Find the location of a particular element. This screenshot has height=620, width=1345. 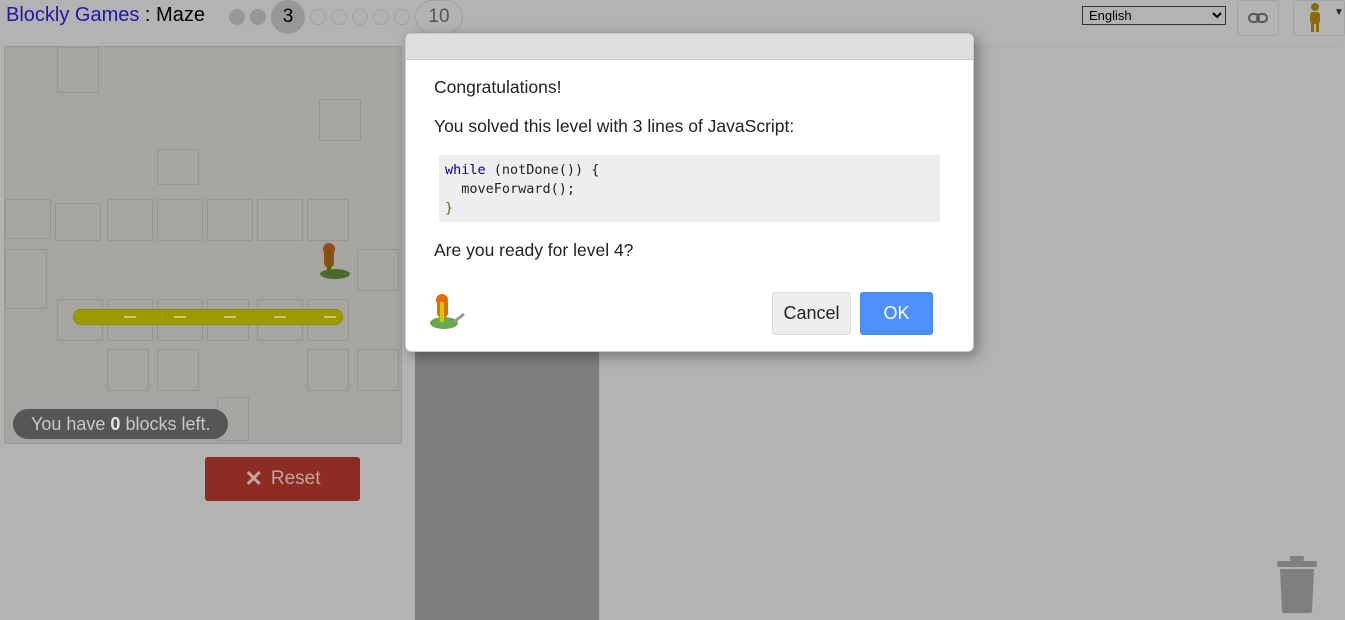

blocks-left-counter: You have 0 blocks left. is located at coordinates (121, 424).